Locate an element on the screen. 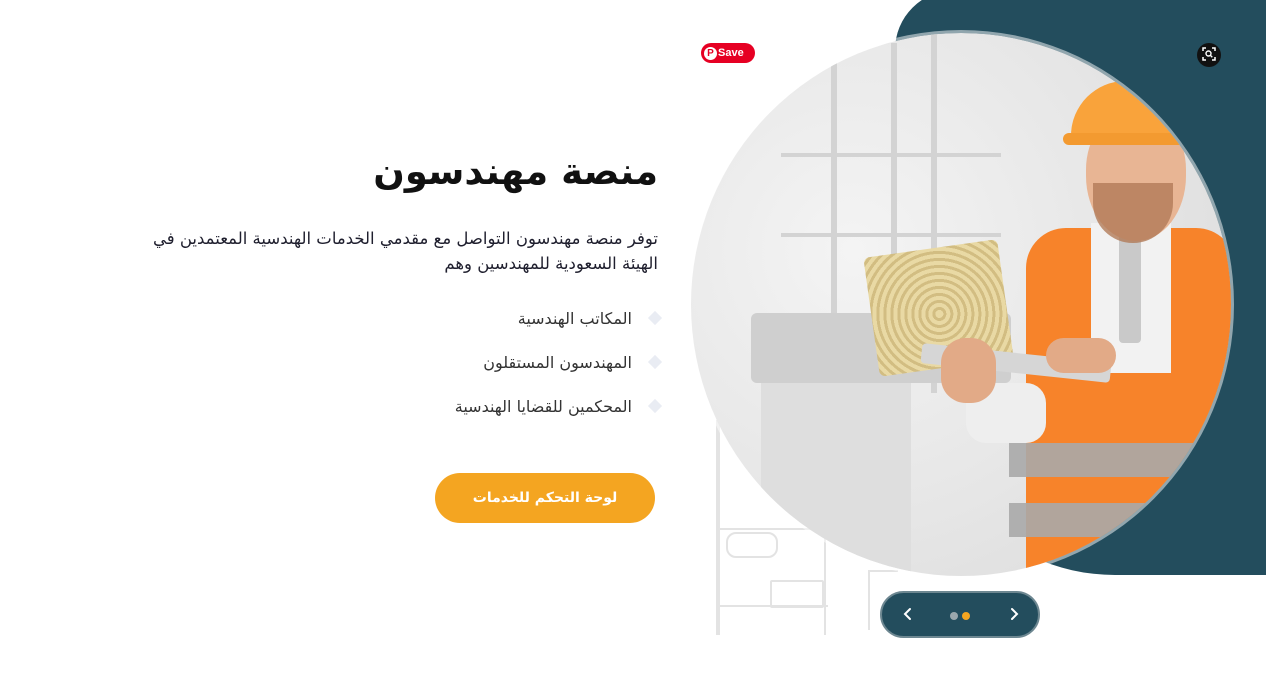 Image resolution: width=1266 pixels, height=682 pixels. list-item: المحكمين للقضايا الهندسية is located at coordinates (558, 406).